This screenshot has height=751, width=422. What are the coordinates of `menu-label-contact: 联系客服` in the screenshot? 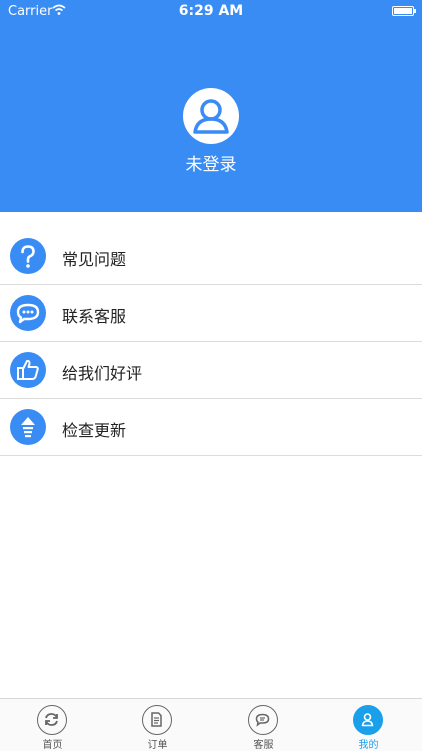 It's located at (94, 316).